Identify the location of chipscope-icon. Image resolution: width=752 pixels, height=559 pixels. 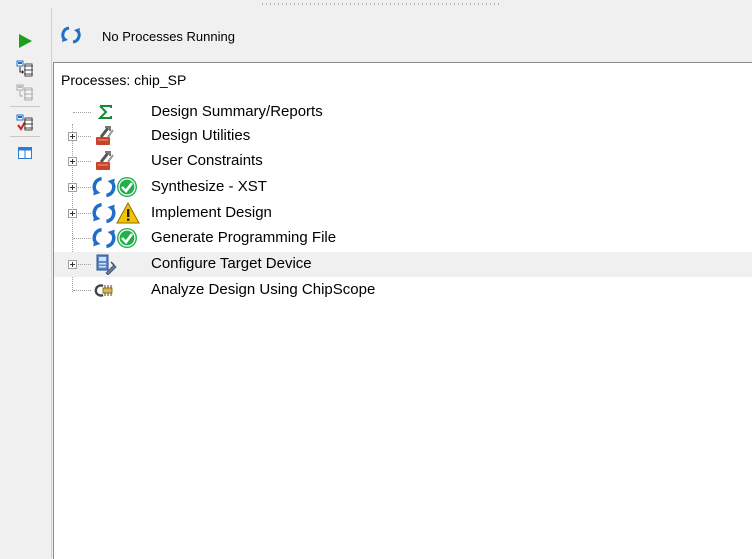
(103, 290).